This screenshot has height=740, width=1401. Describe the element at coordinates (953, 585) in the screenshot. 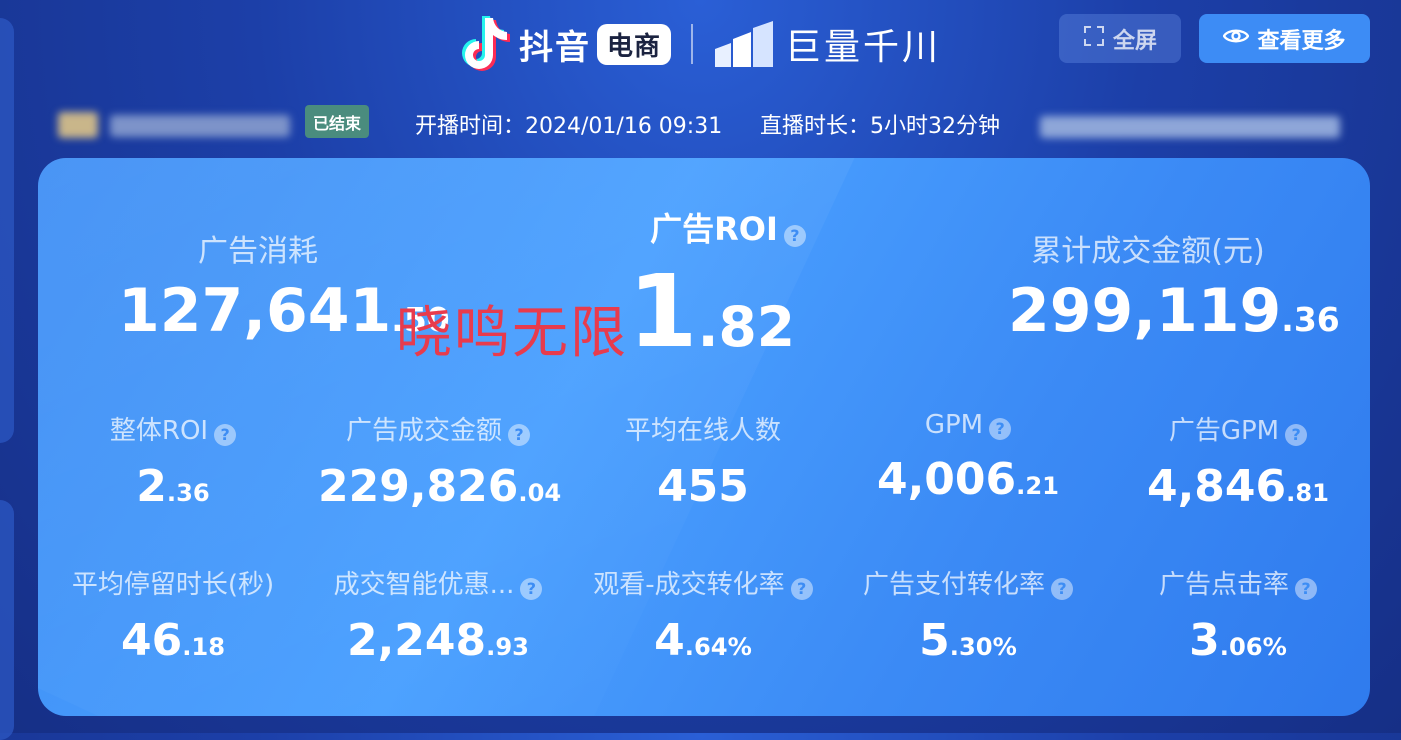

I see `metric-label: 广告支付转化率` at that location.